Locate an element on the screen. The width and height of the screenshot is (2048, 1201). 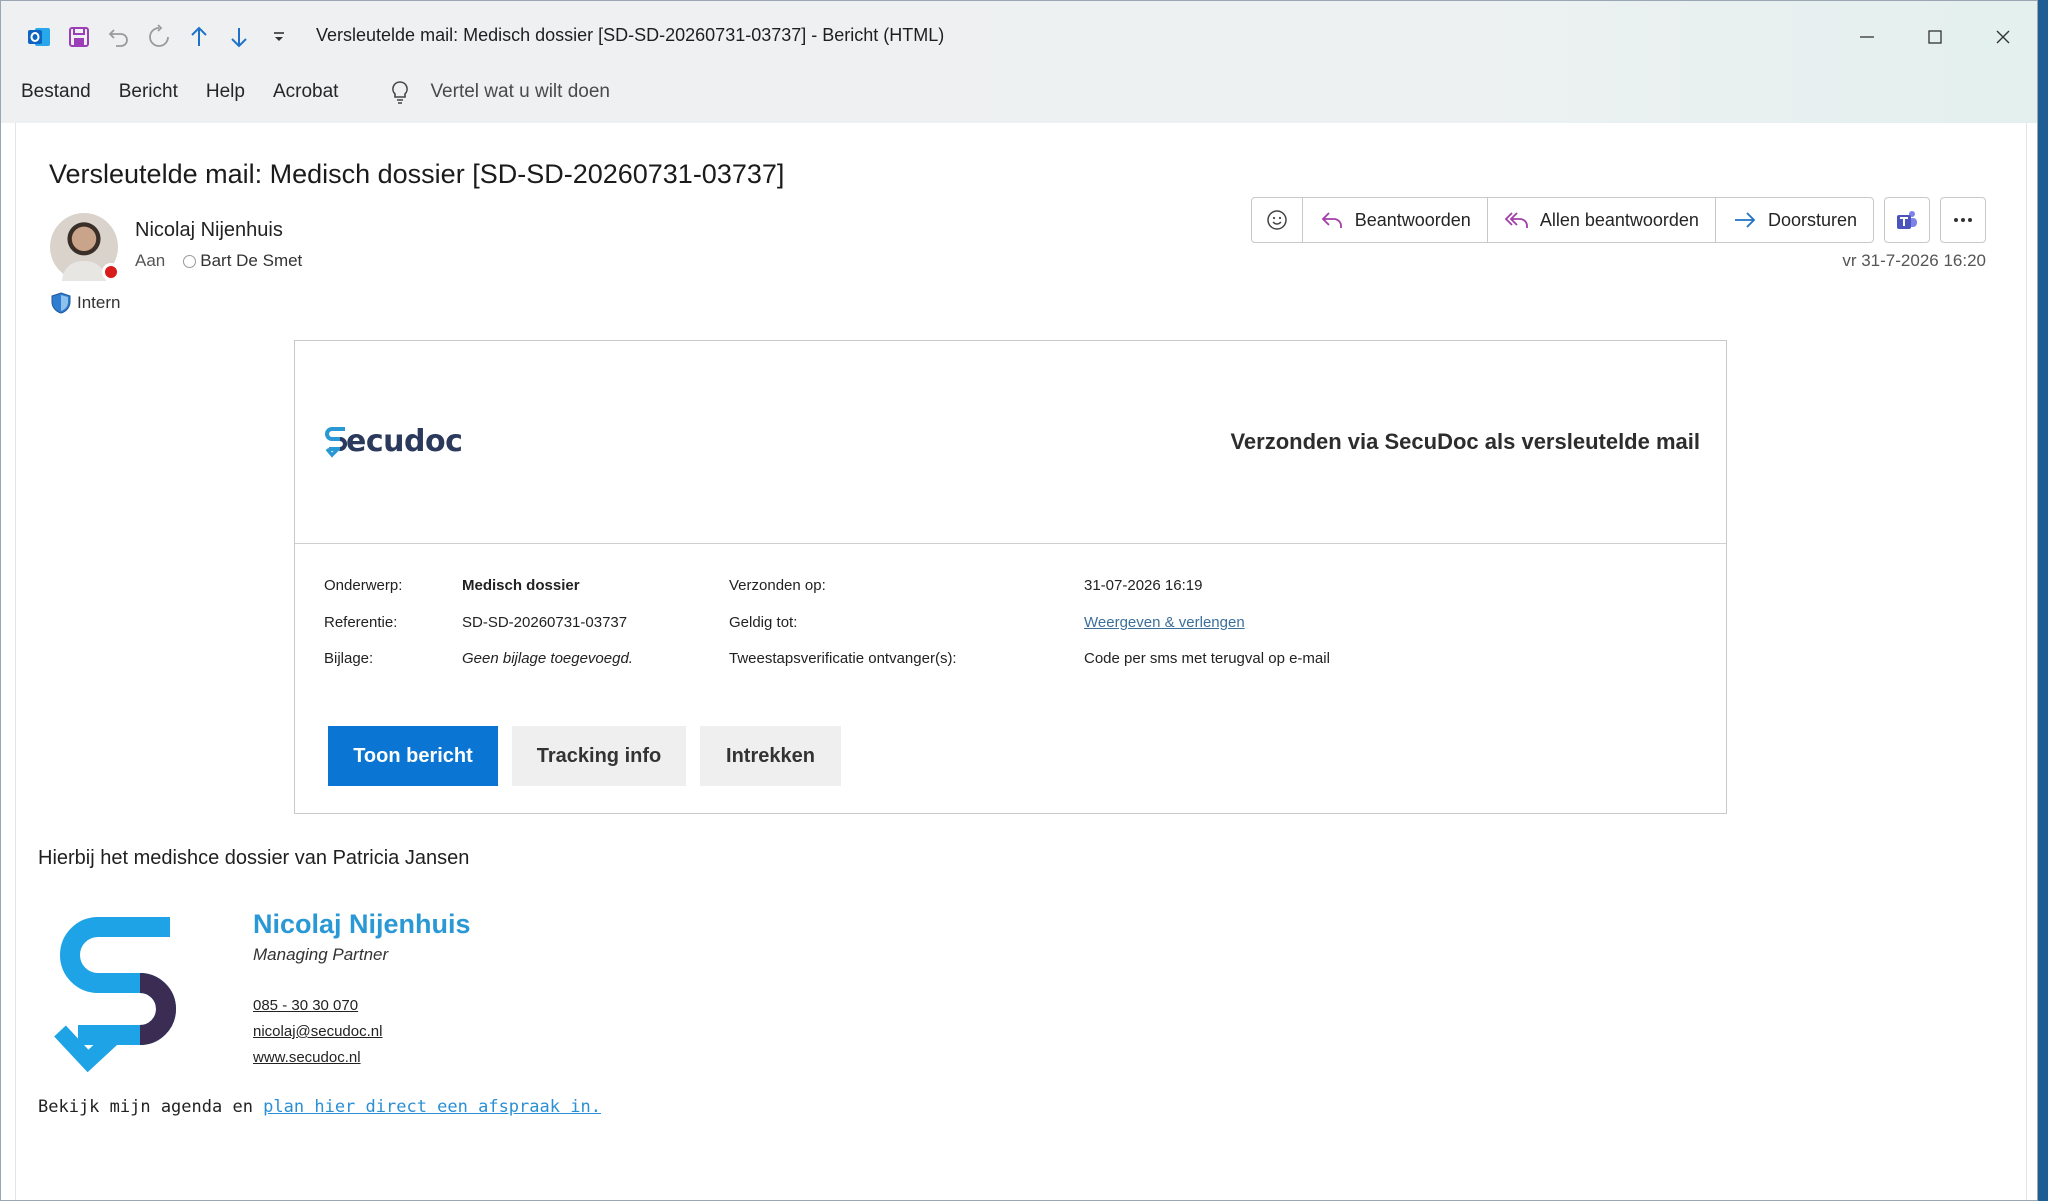
signature-phone-link: 085 - 30 30 070 is located at coordinates (305, 1005).